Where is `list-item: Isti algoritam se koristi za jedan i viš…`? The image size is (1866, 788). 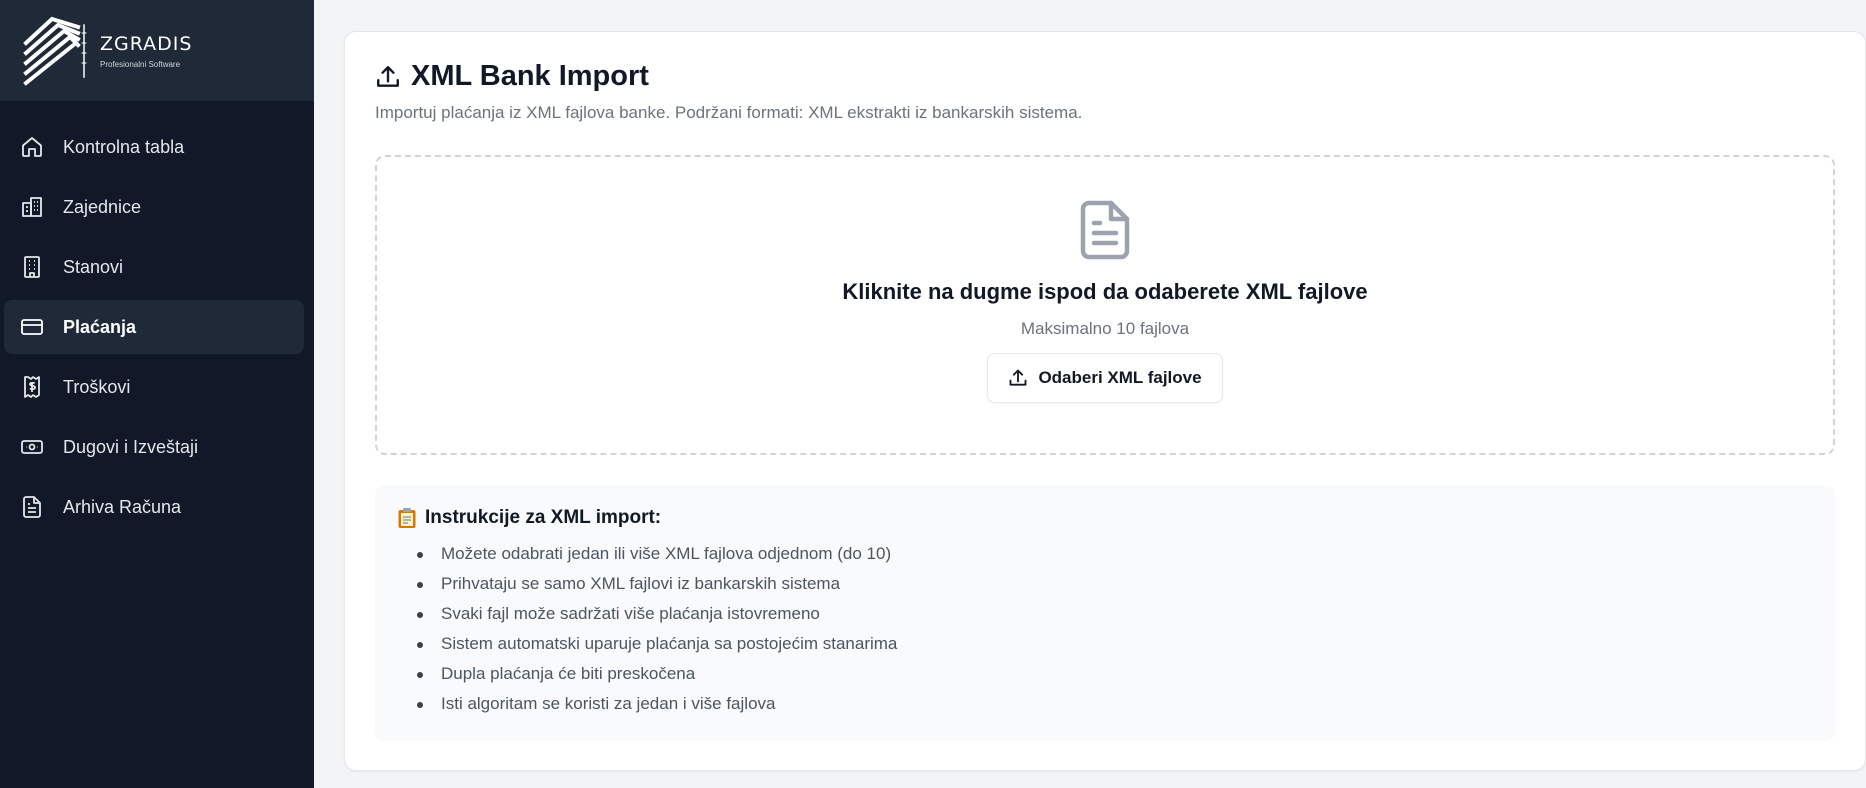
list-item: Isti algoritam se koristi za jedan i viš… is located at coordinates (1115, 704).